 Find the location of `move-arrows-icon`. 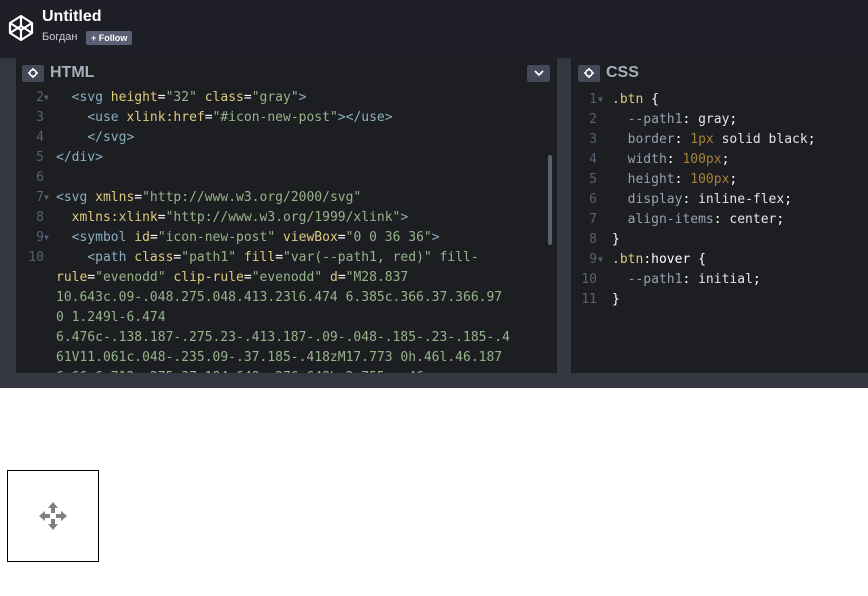

move-arrows-icon is located at coordinates (53, 516).